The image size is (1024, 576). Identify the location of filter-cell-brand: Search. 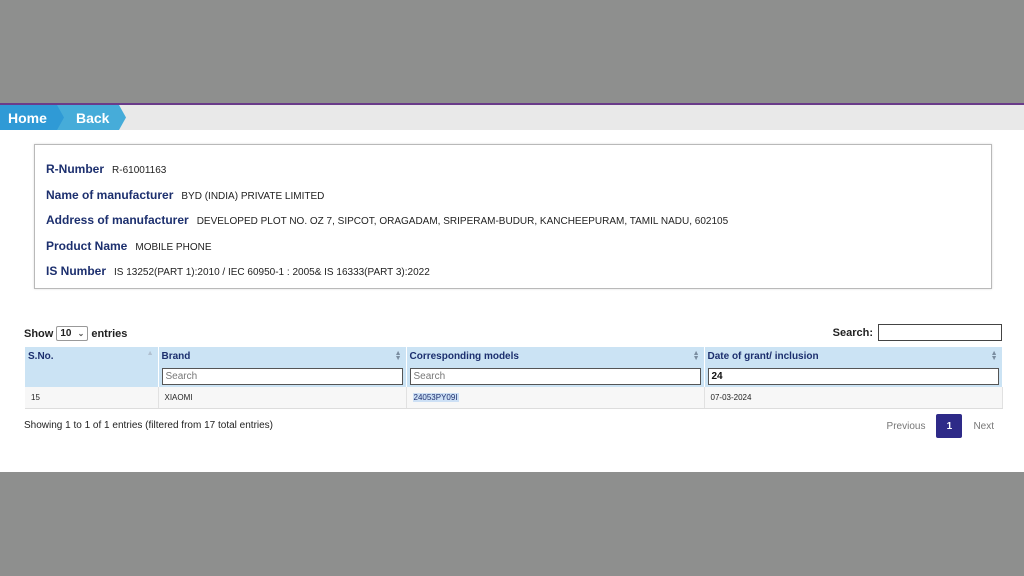
(282, 376).